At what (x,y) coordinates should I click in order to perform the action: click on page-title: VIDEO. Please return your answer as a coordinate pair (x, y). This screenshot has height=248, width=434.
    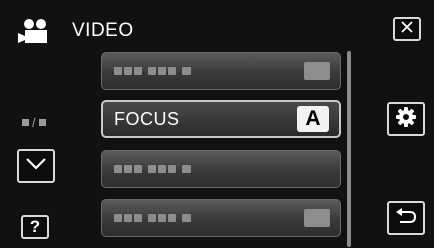
    Looking at the image, I should click on (103, 30).